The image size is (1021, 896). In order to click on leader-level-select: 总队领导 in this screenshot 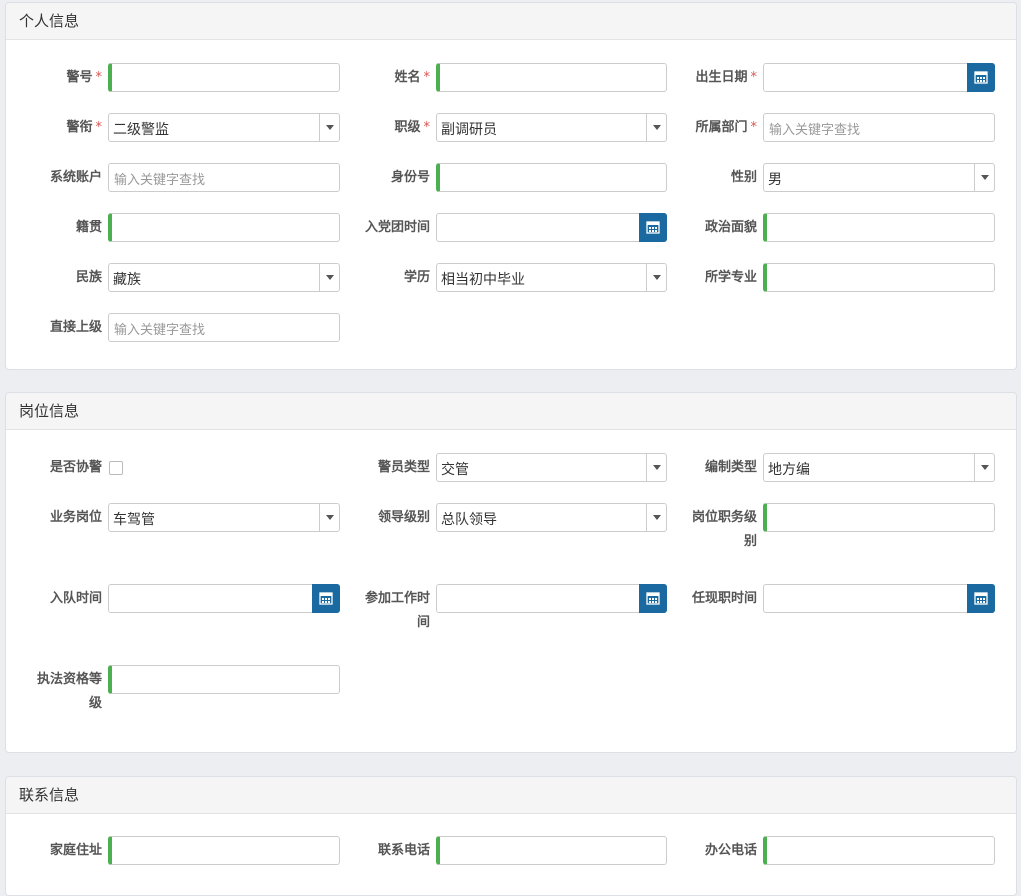, I will do `click(551, 517)`.